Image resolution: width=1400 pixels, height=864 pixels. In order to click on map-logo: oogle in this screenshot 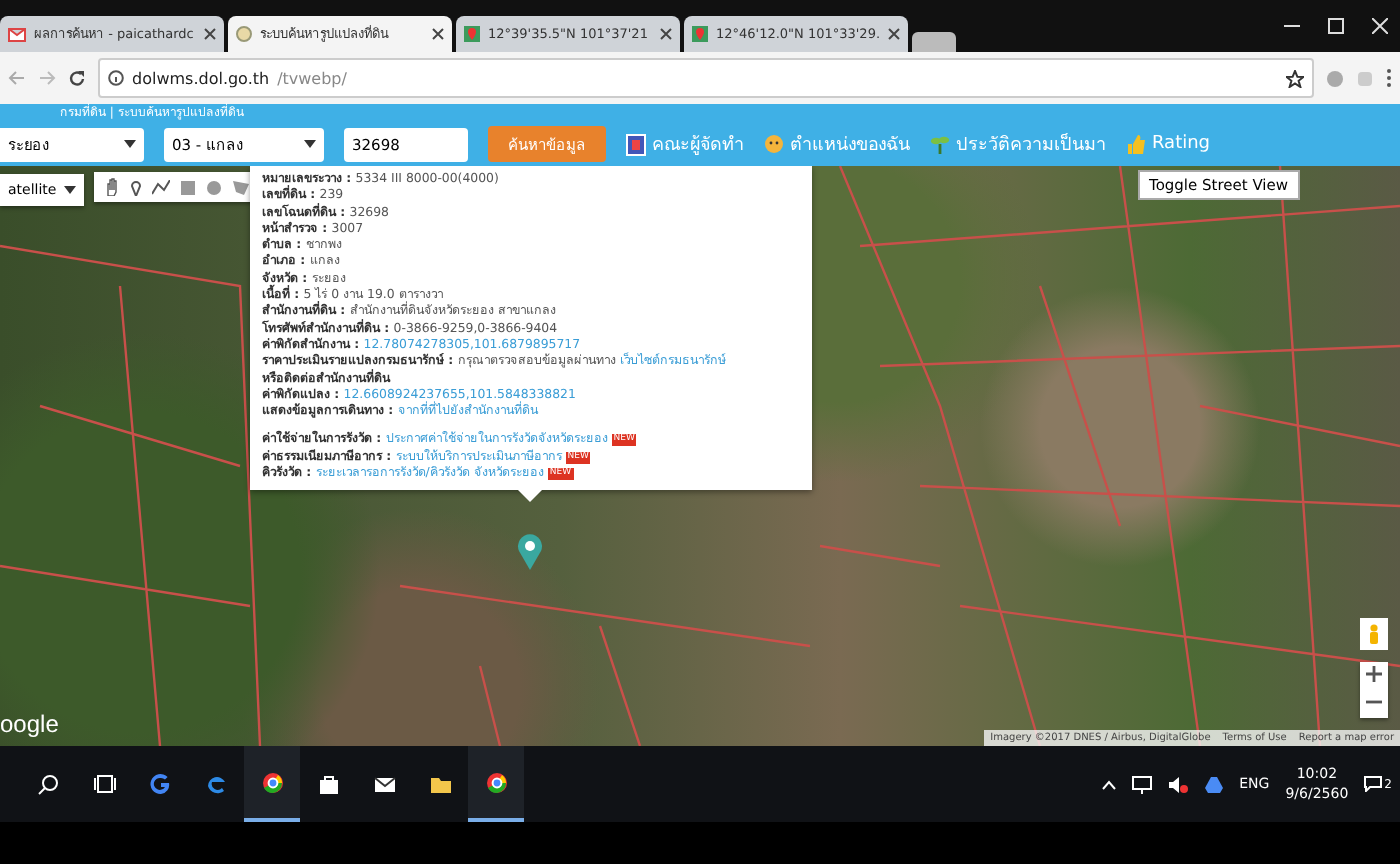, I will do `click(29, 724)`.